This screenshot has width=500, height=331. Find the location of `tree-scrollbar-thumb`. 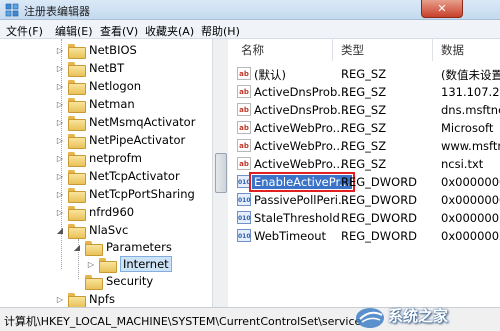

tree-scrollbar-thumb is located at coordinates (221, 173).